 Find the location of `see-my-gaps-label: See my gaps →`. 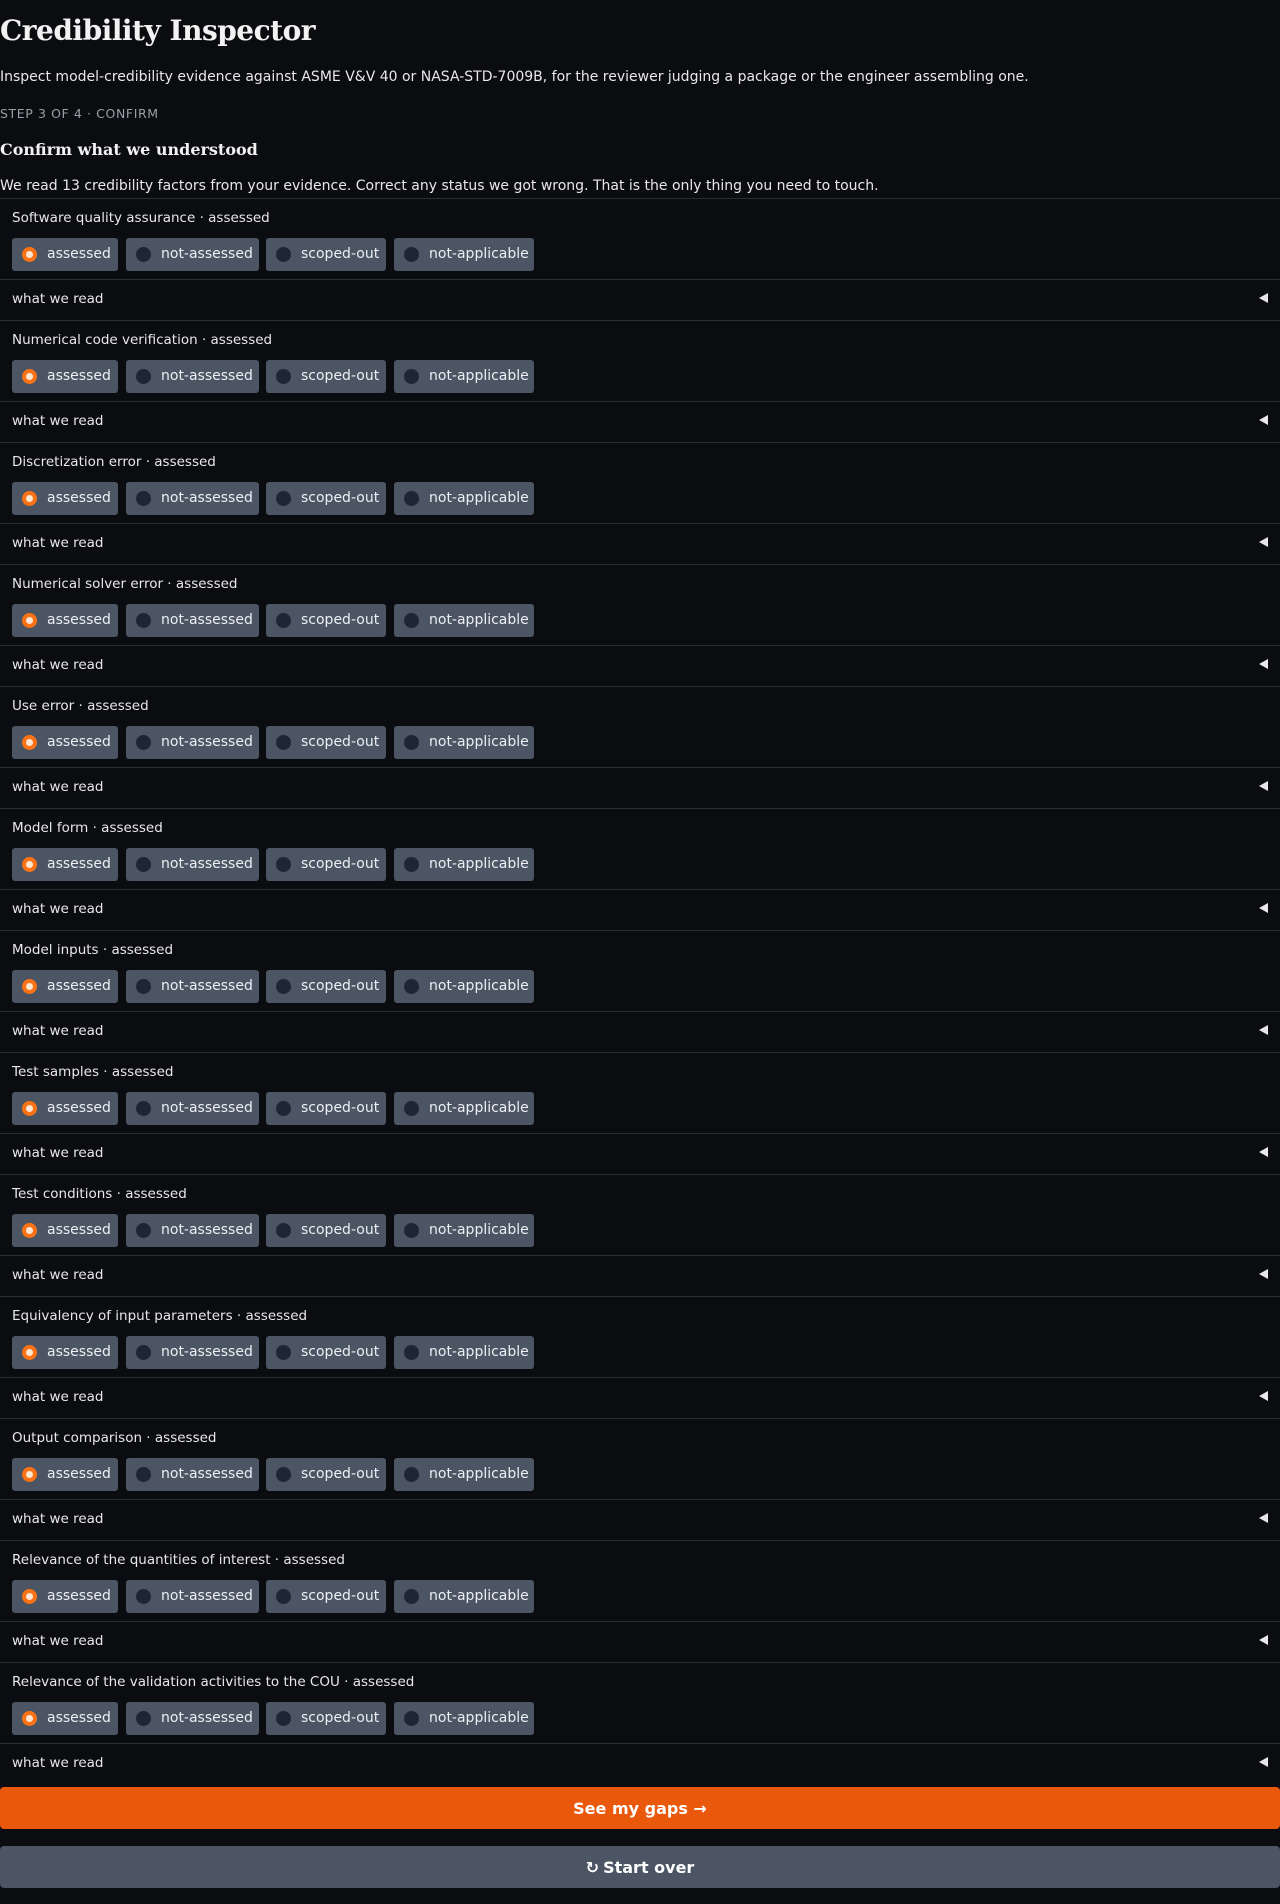

see-my-gaps-label: See my gaps → is located at coordinates (640, 1808).